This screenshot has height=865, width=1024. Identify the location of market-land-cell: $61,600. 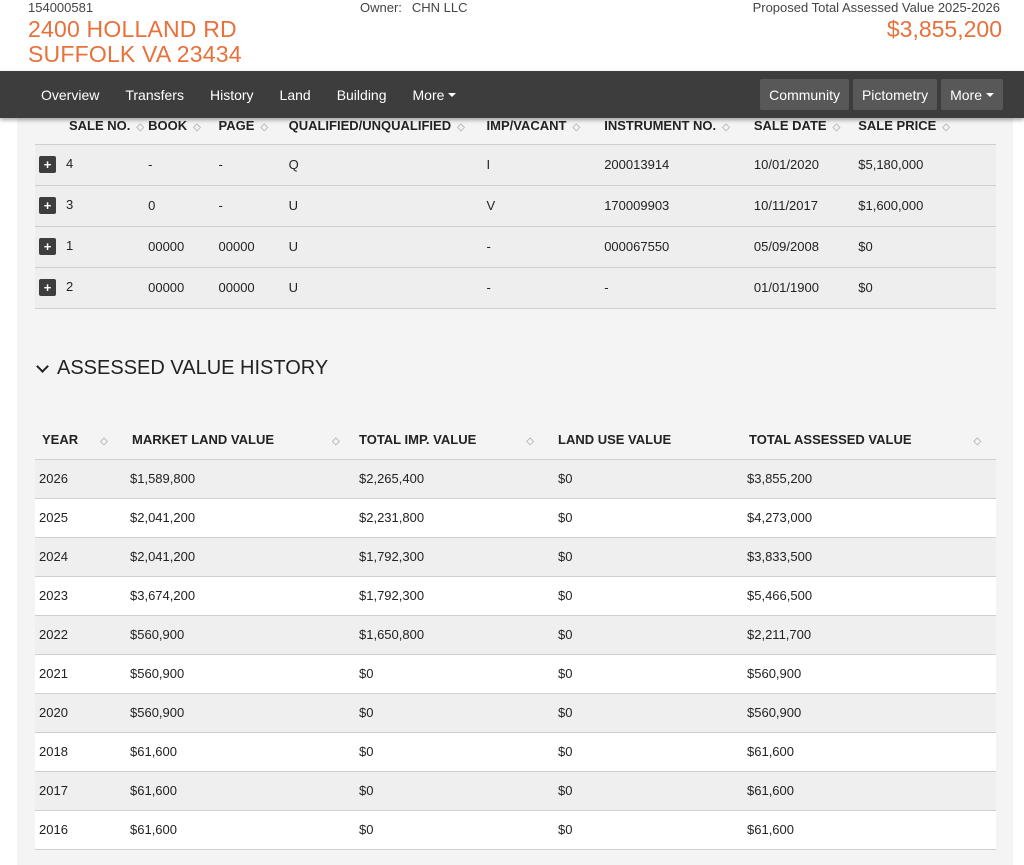
(240, 751).